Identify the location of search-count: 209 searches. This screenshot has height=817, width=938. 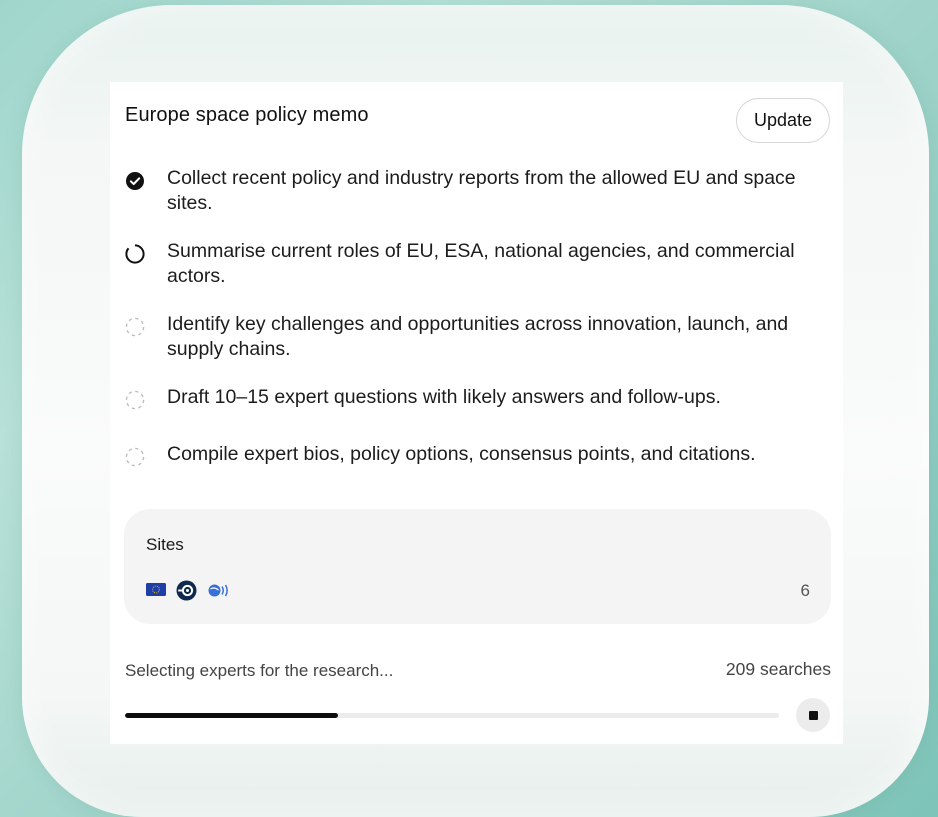
(778, 669).